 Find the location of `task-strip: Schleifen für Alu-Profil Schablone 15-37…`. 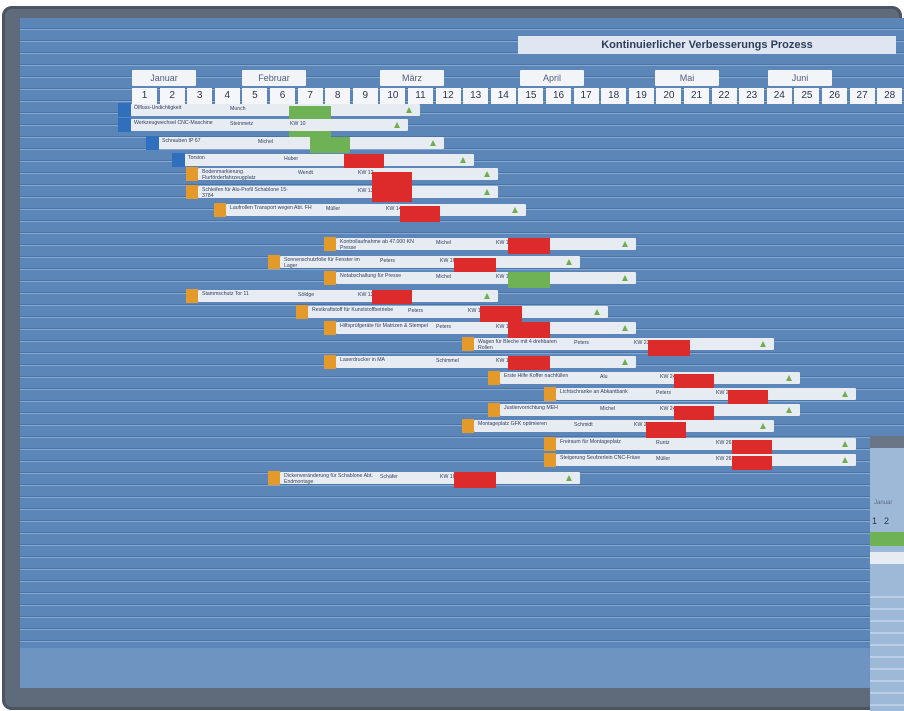

task-strip: Schleifen für Alu-Profil Schablone 15-37… is located at coordinates (348, 192).